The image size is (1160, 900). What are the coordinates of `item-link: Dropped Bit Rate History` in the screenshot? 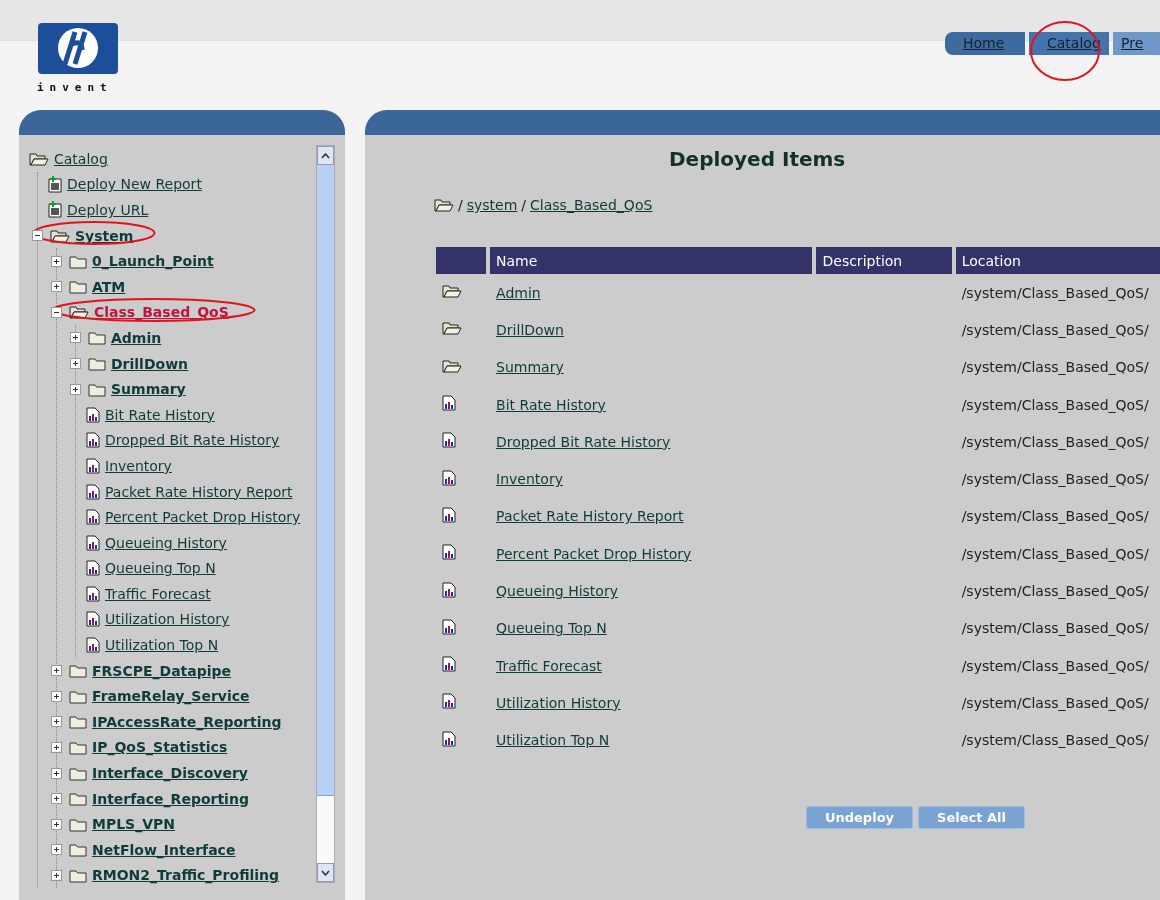 It's located at (583, 441).